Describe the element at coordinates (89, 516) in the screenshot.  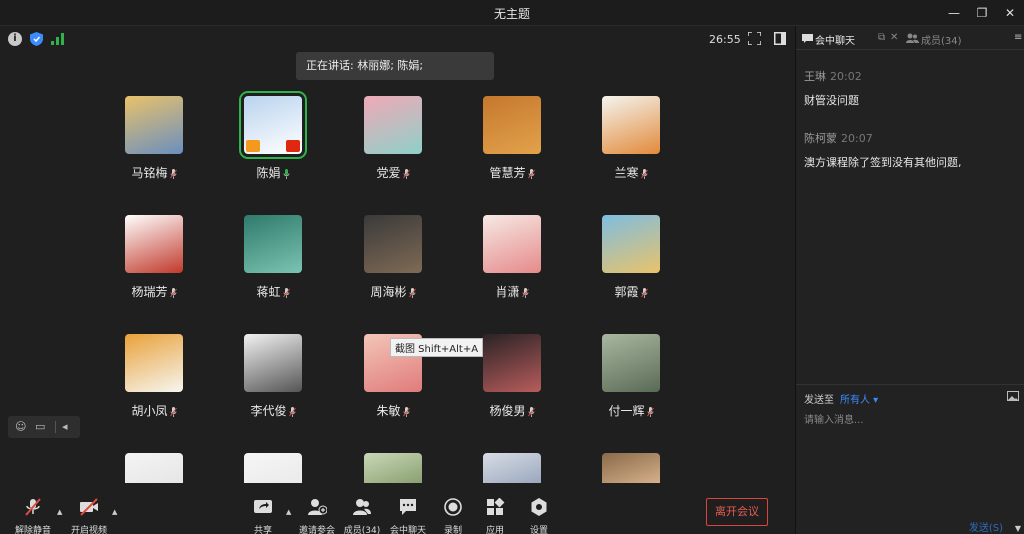
I see `start-video-button: 开启视频` at that location.